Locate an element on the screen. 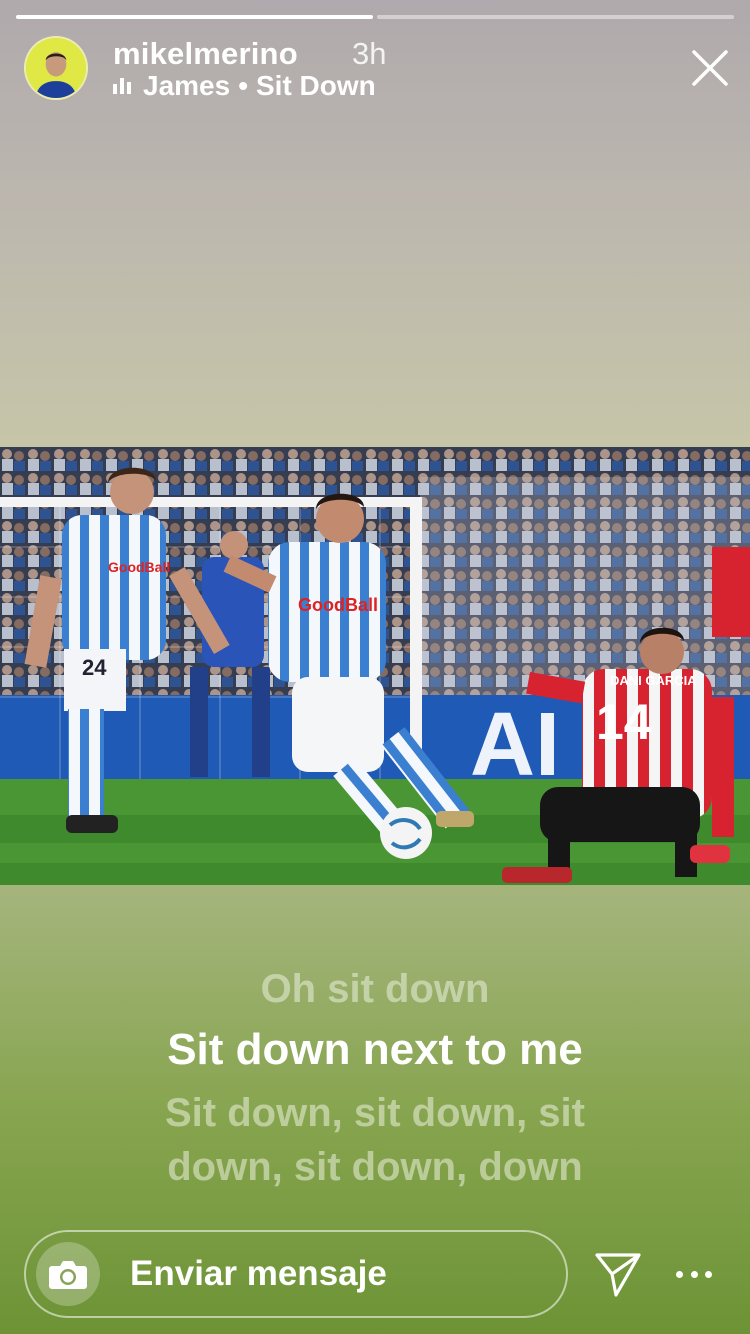 This screenshot has height=1334, width=750. story-progress is located at coordinates (375, 17).